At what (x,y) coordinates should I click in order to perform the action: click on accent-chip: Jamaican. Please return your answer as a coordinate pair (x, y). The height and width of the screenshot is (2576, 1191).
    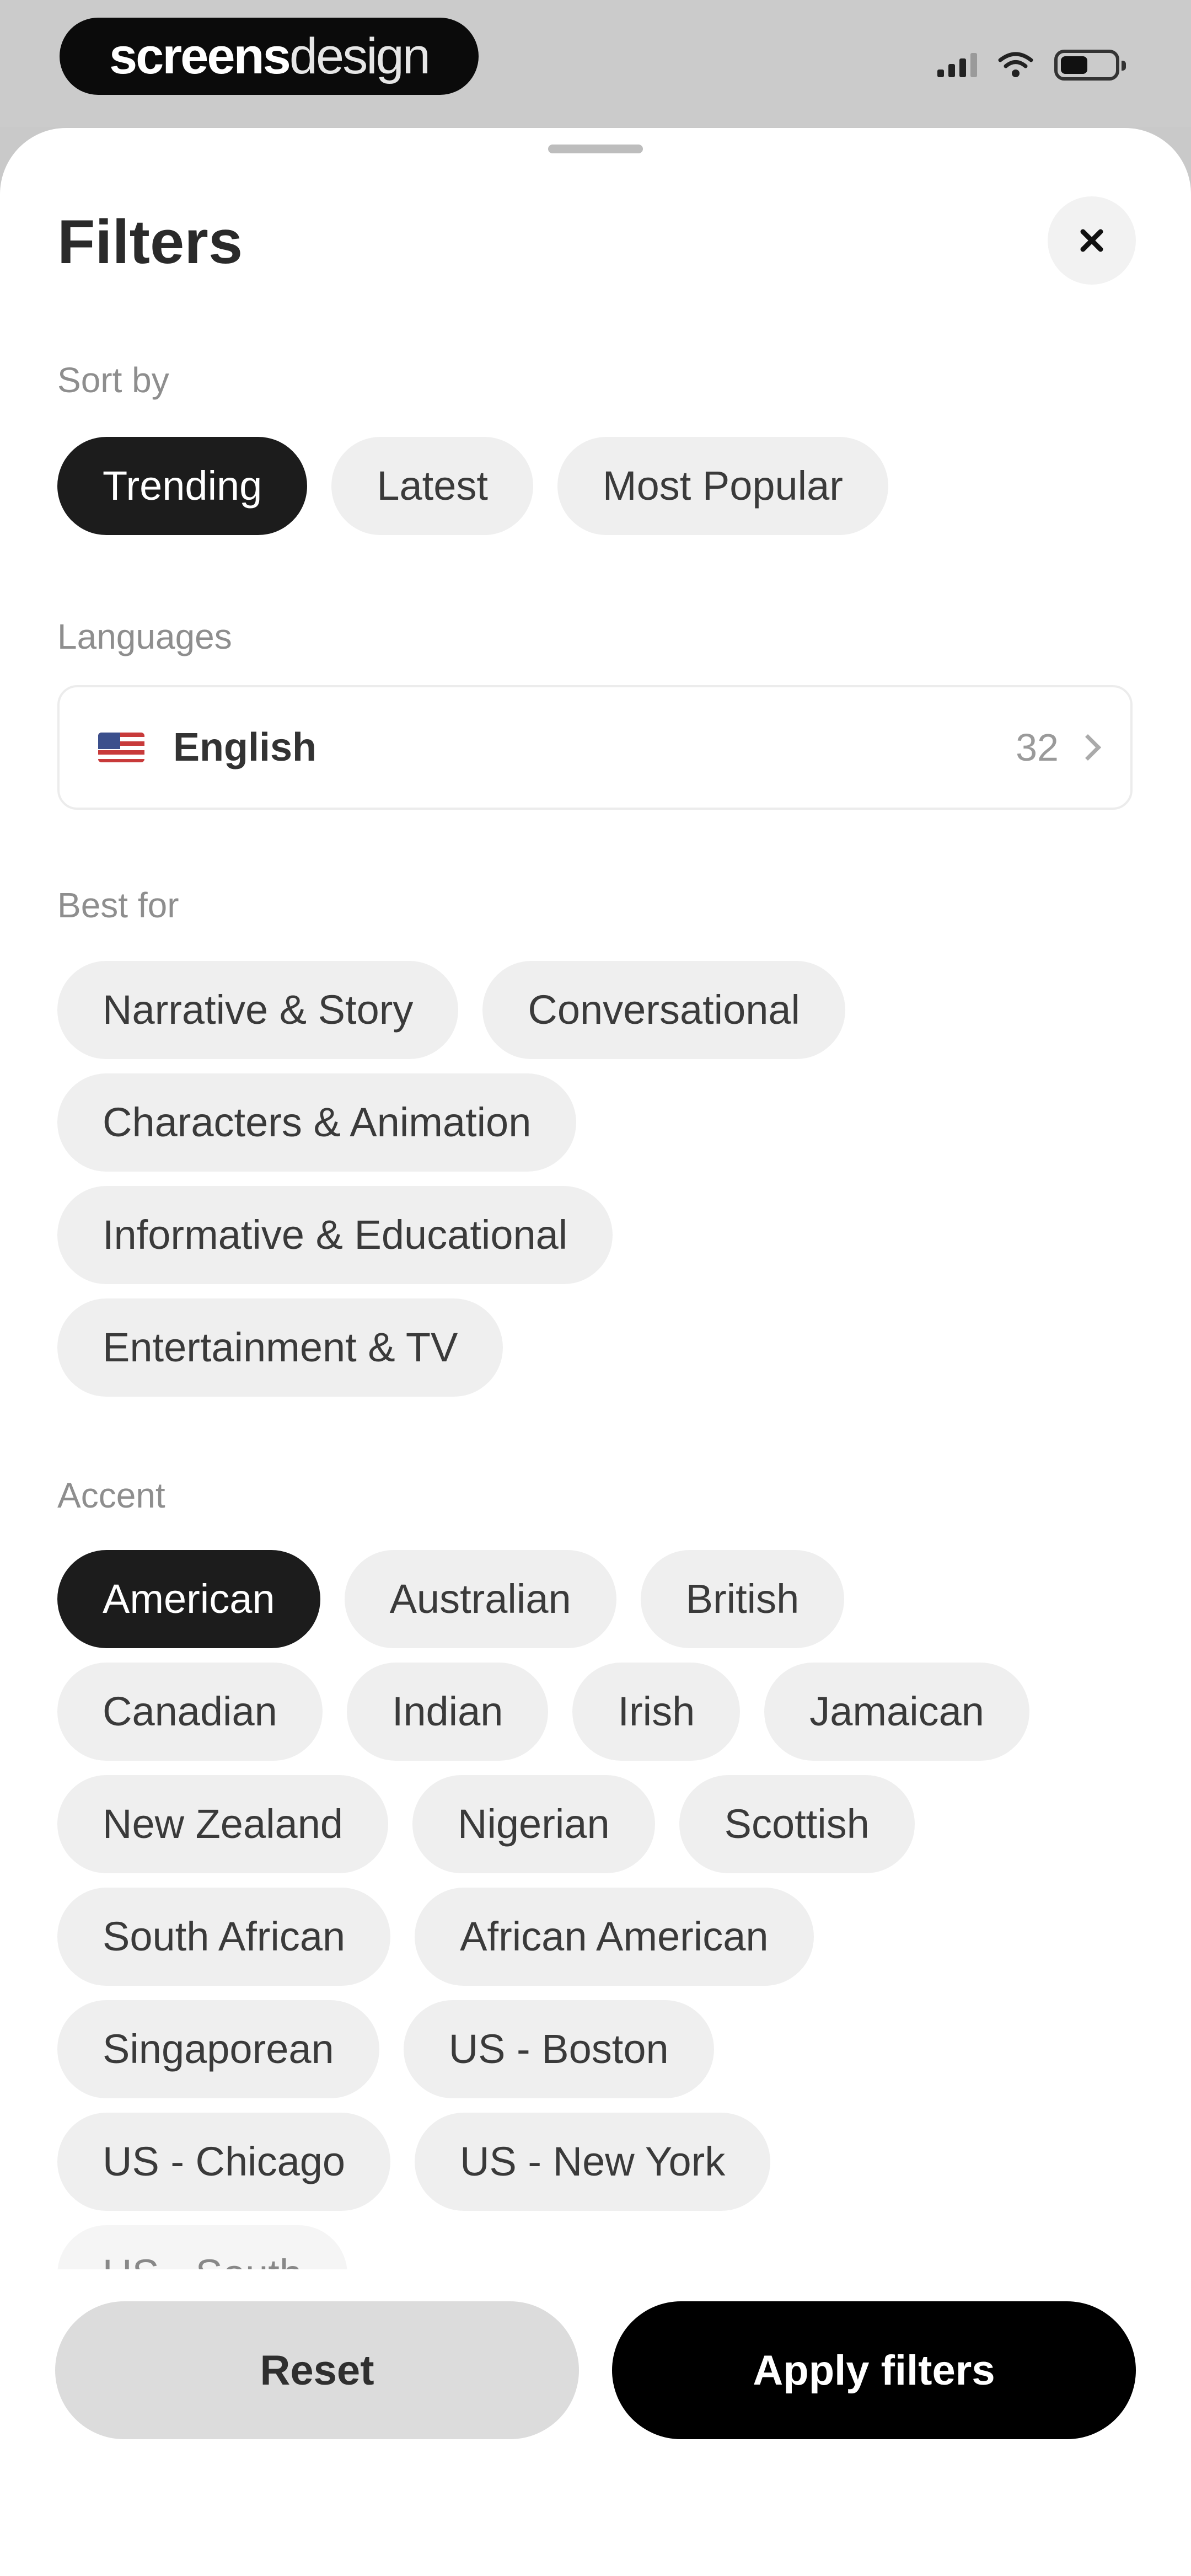
    Looking at the image, I should click on (896, 1712).